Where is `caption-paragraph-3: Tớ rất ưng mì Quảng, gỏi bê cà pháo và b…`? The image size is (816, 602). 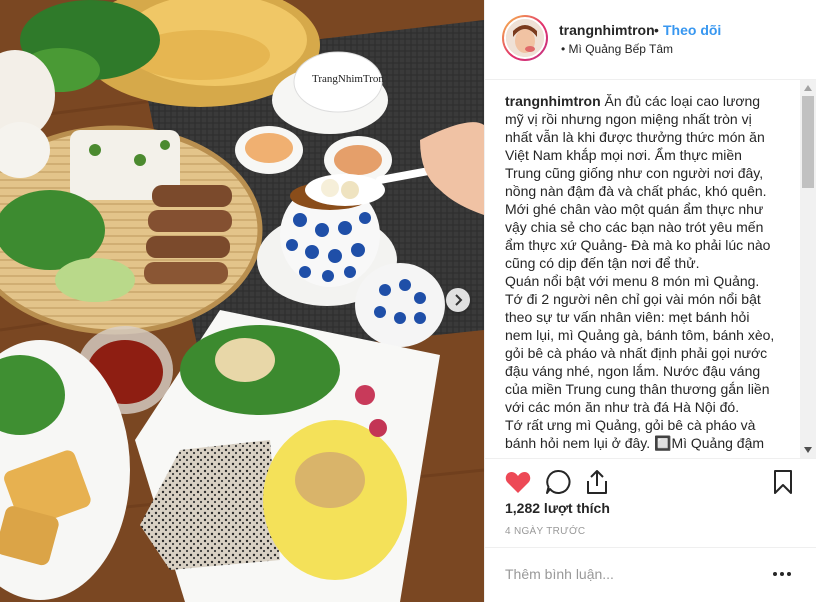
caption-paragraph-3: Tớ rất ưng mì Quảng, gỏi bê cà pháo và b… is located at coordinates (635, 434).